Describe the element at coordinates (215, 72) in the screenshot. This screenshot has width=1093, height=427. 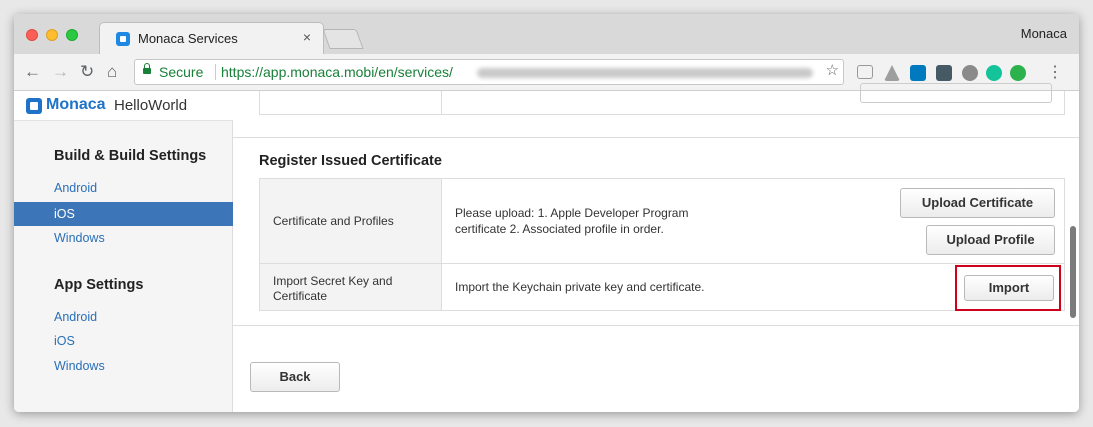
I see `omnibox-separator` at that location.